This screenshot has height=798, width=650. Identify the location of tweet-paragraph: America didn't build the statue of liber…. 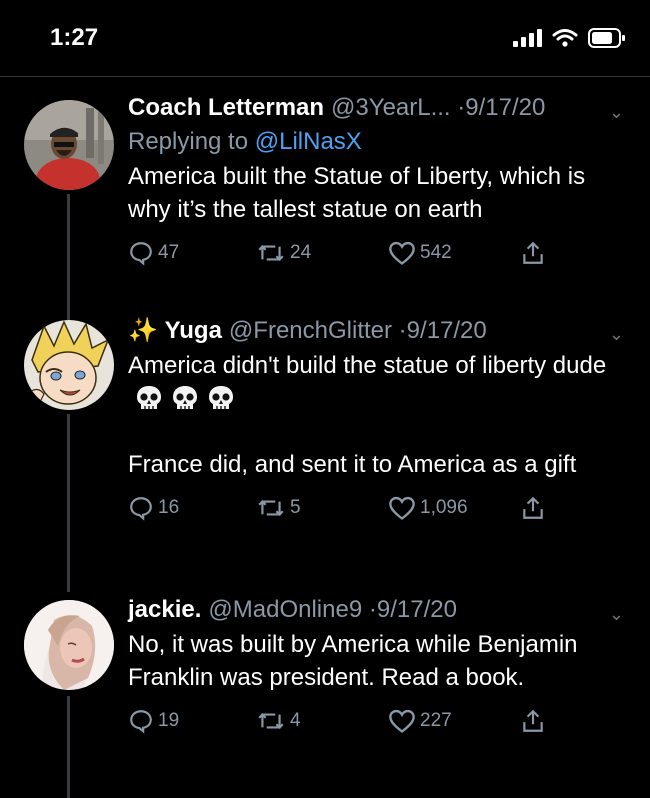
(371, 382).